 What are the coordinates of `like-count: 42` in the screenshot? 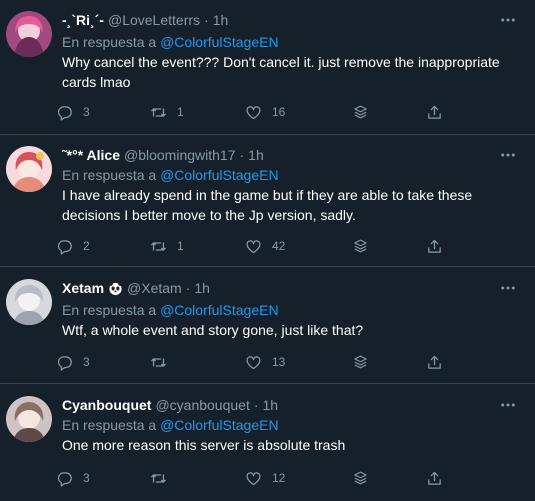 It's located at (279, 246).